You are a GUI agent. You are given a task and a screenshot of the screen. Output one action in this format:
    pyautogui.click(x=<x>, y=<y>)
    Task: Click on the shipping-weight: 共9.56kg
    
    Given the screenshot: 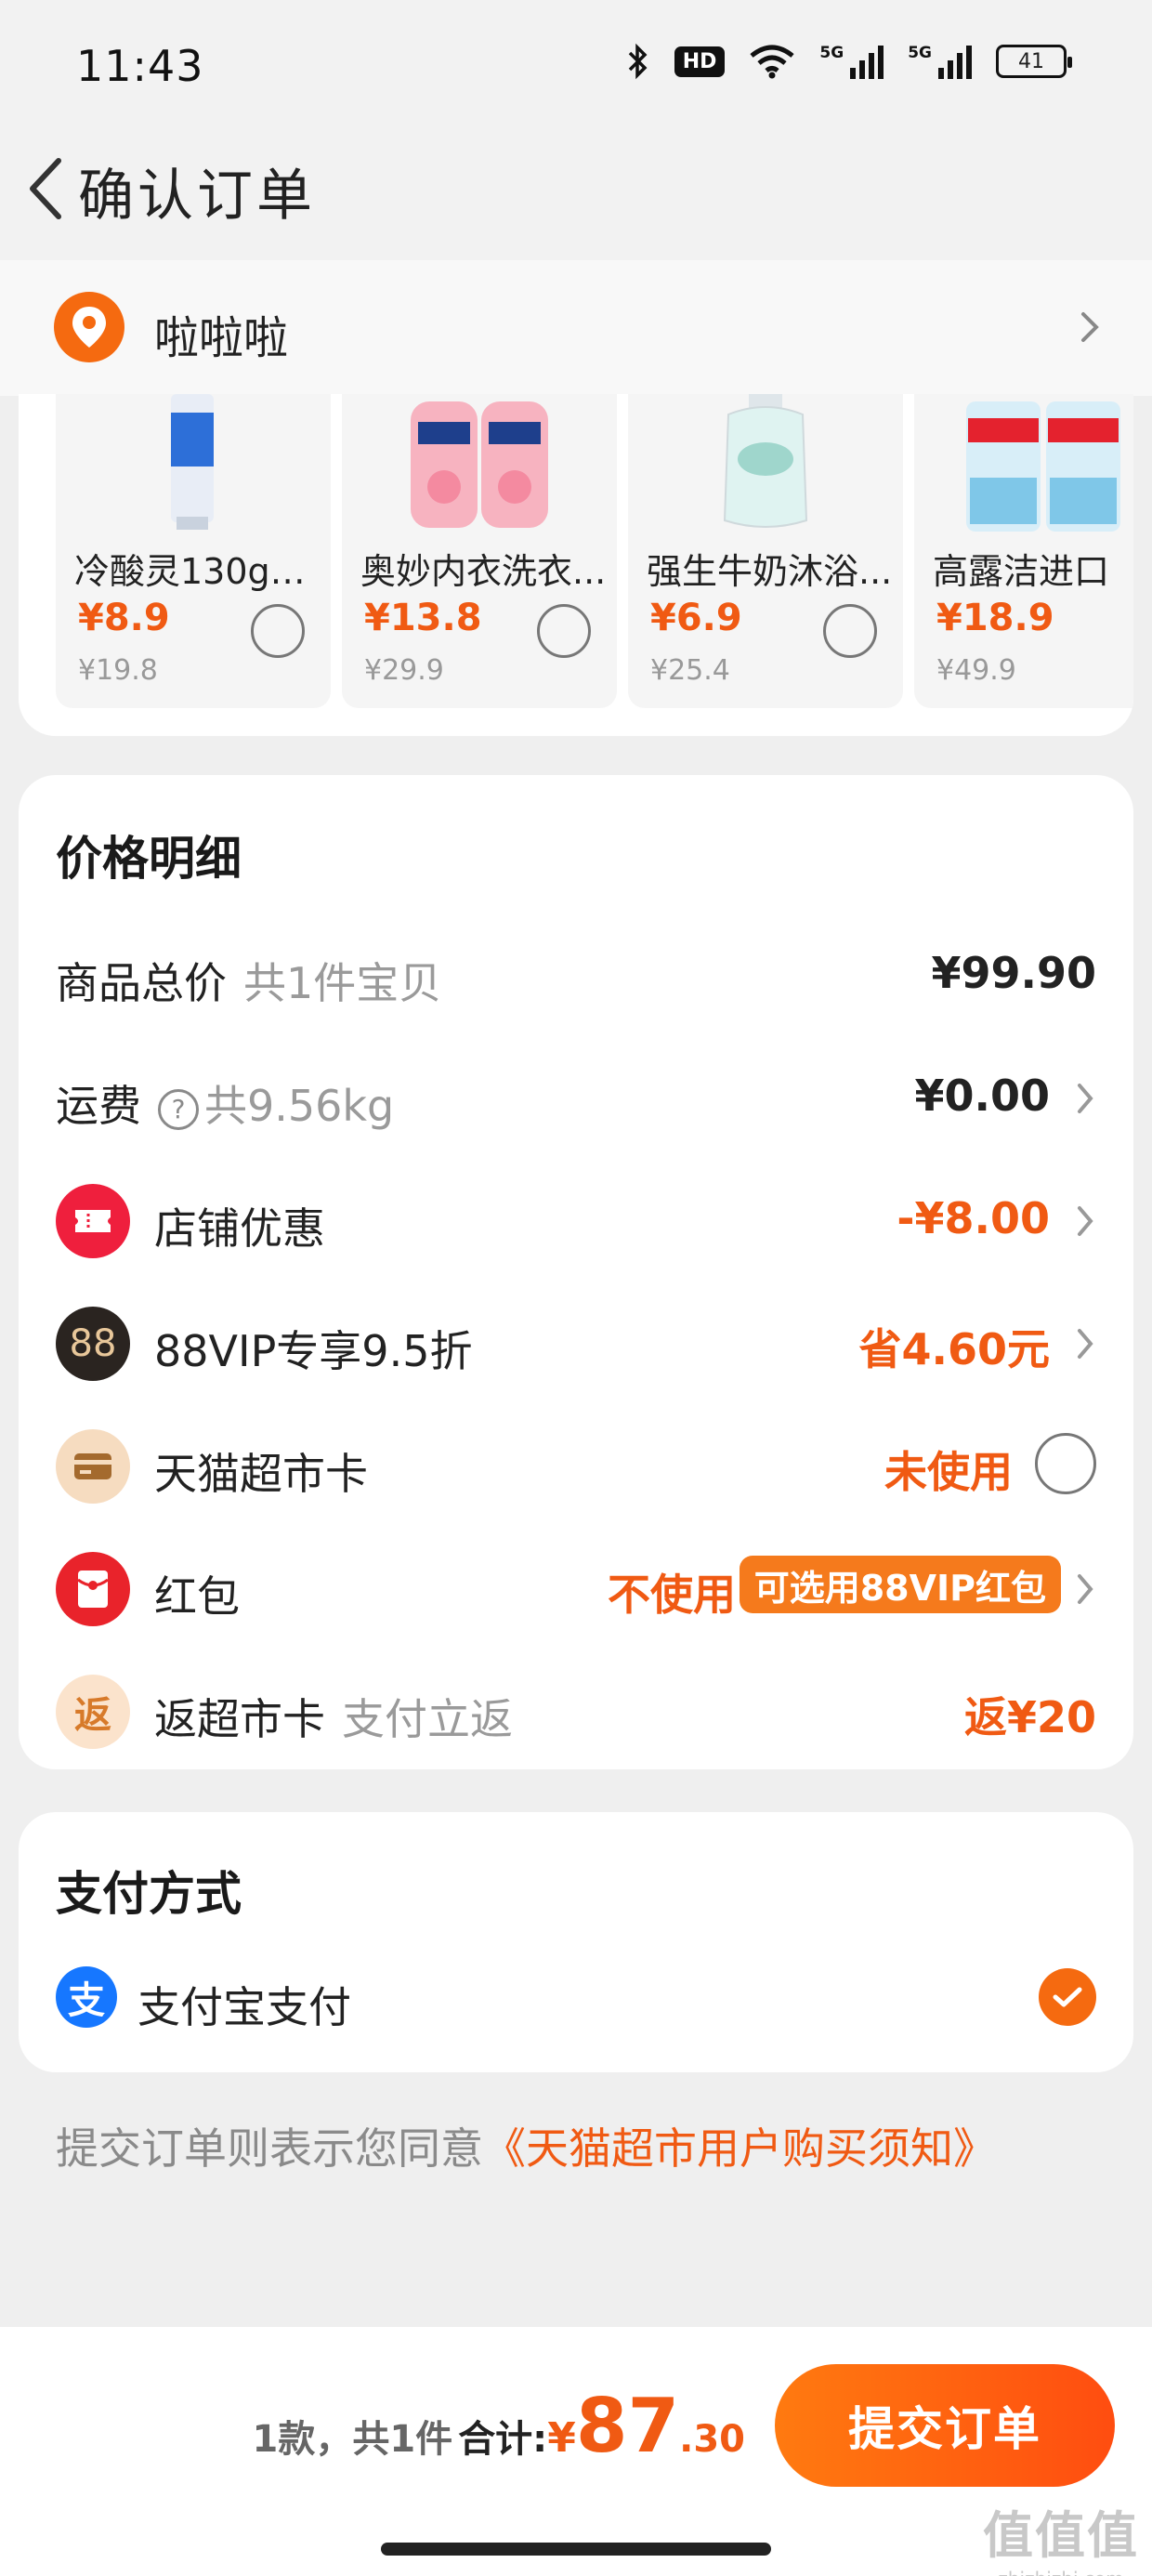 What is the action you would take?
    pyautogui.click(x=299, y=1106)
    